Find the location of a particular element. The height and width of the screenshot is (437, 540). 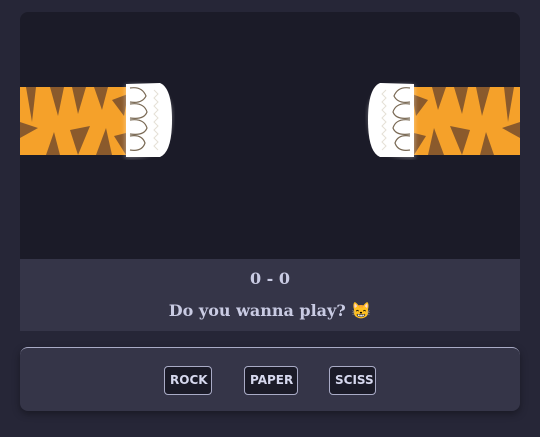

status-message: Do you wanna play? 😸 is located at coordinates (270, 310).